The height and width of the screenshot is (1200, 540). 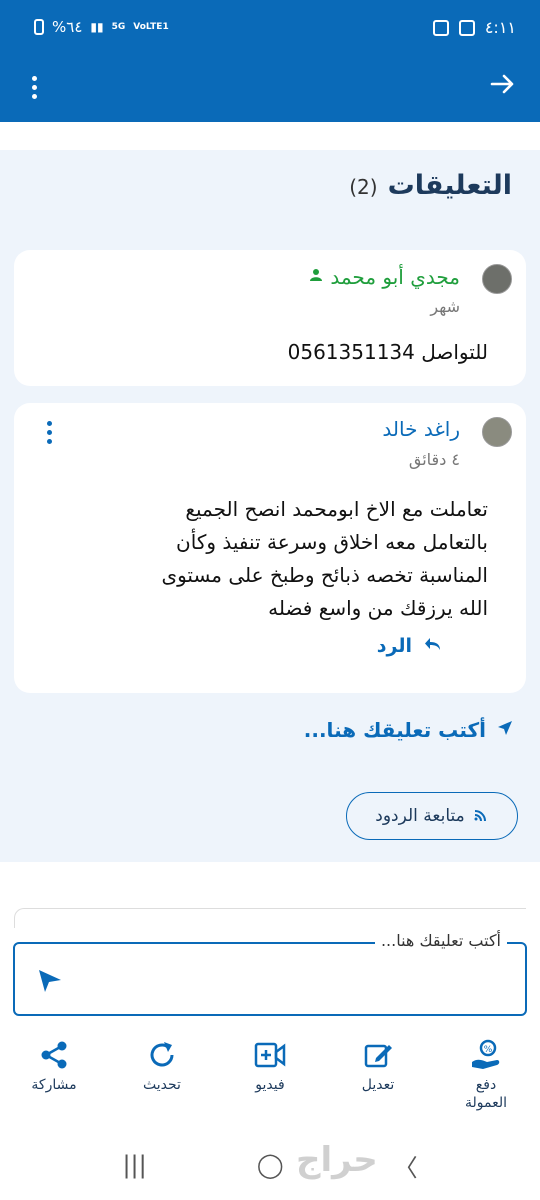 I want to click on share-icon, so click(x=54, y=1055).